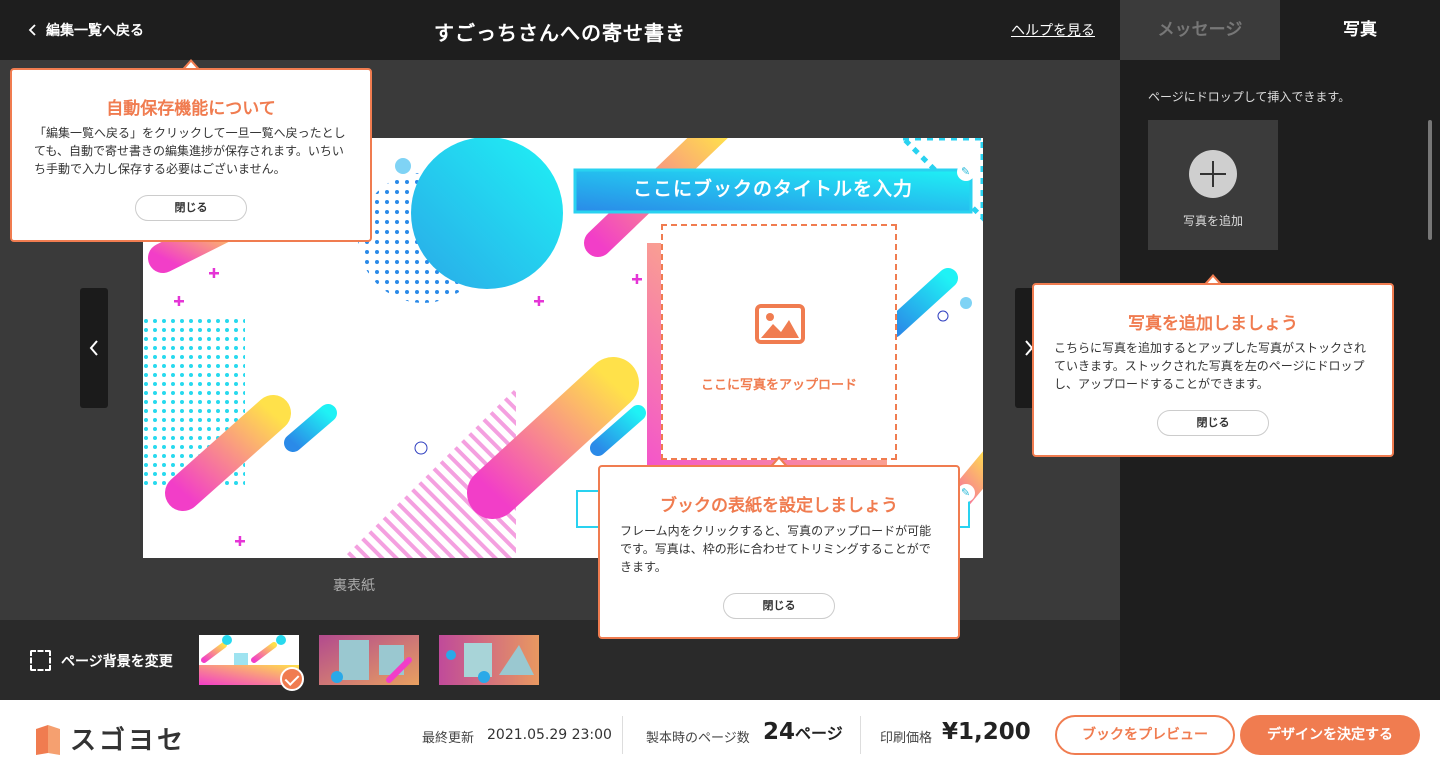 The width and height of the screenshot is (1440, 770). Describe the element at coordinates (1213, 423) in the screenshot. I see `addphoto-close-button: 閉じる` at that location.